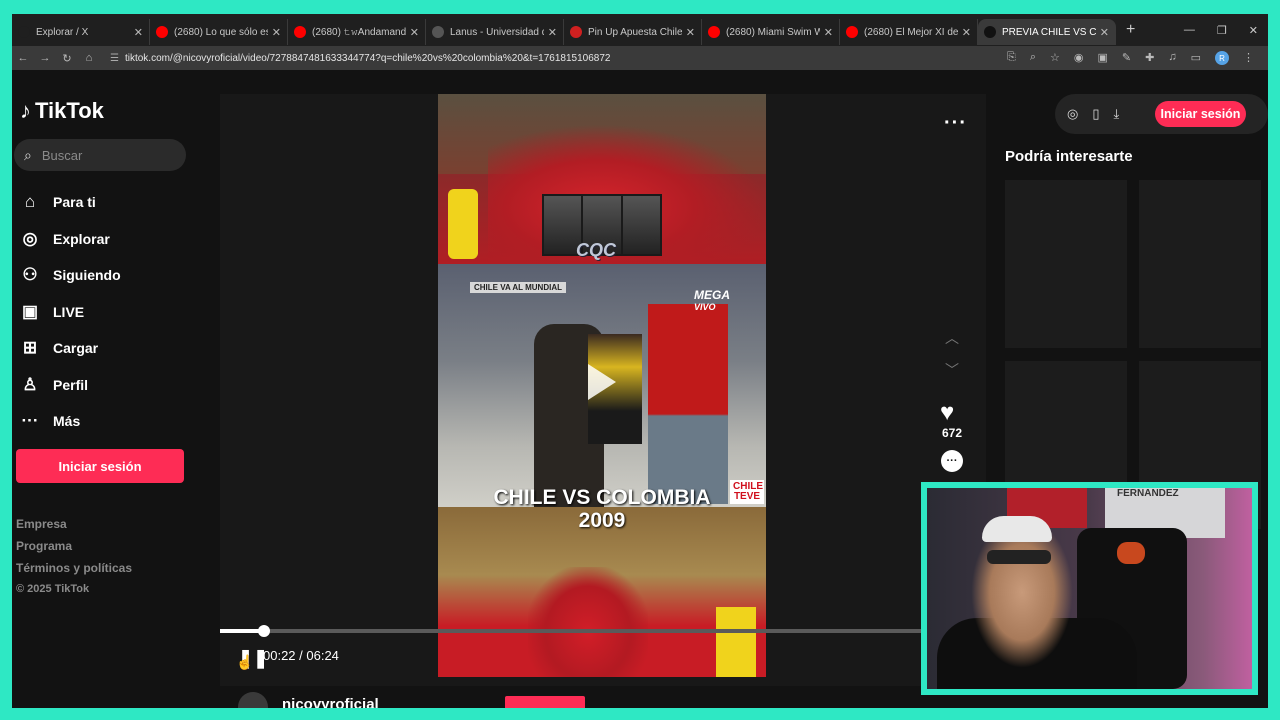 This screenshot has width=1280, height=720. I want to click on tab-title: PREVIA CHILE VS CO, so click(1049, 32).